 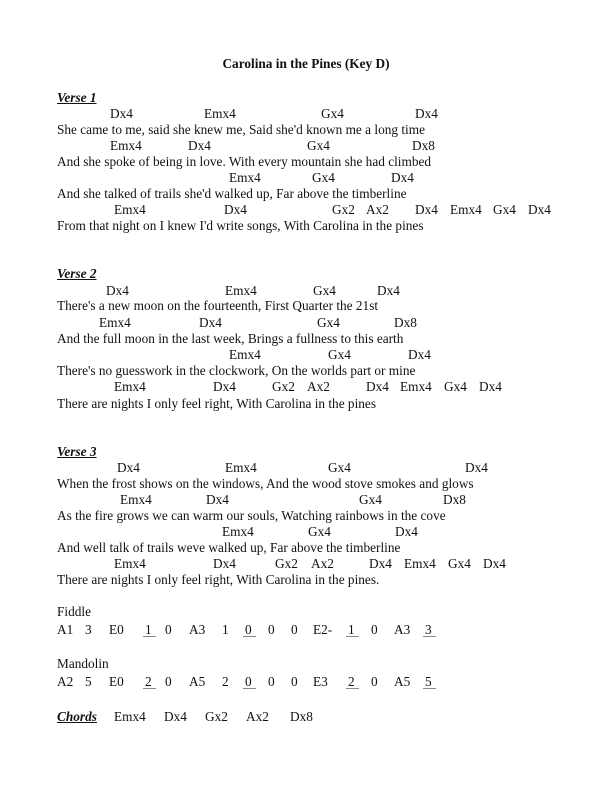 I want to click on tab-note: A2, so click(x=65, y=681).